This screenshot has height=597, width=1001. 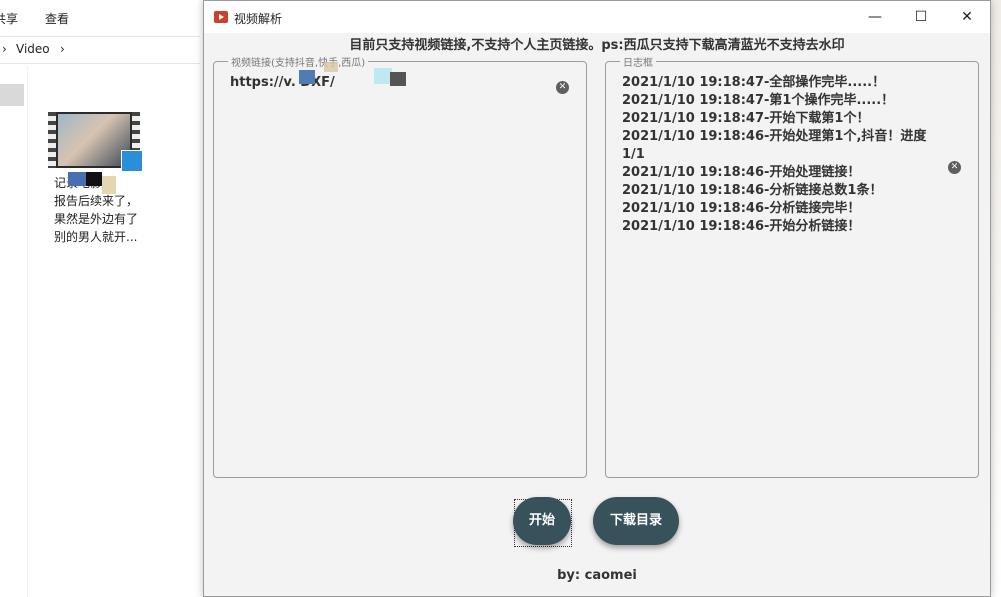 I want to click on app-play-icon, so click(x=221, y=17).